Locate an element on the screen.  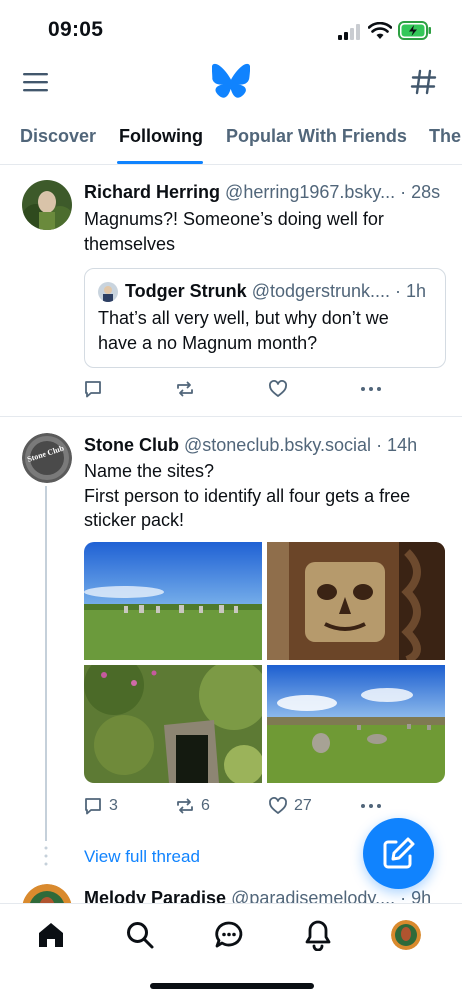
post-header: Stone Club @stoneclub.bsky.social · 14h is located at coordinates (264, 445).